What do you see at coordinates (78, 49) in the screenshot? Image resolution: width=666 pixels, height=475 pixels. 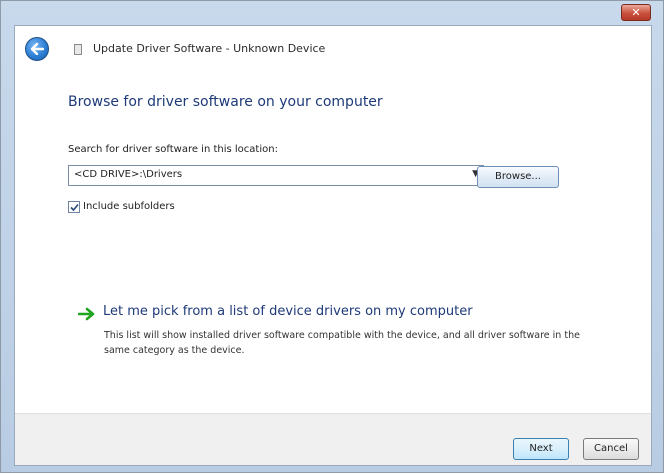 I see `device-icon` at bounding box center [78, 49].